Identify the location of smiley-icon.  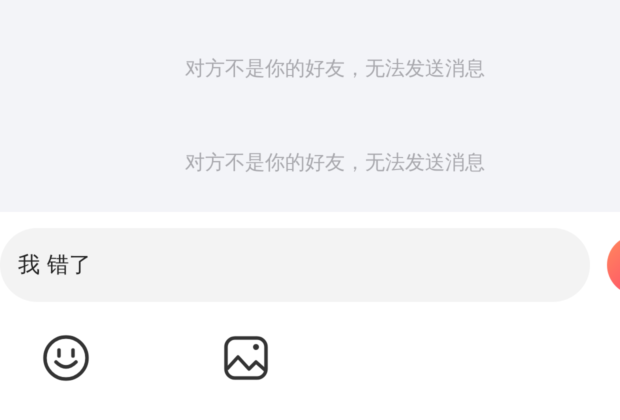
(66, 358).